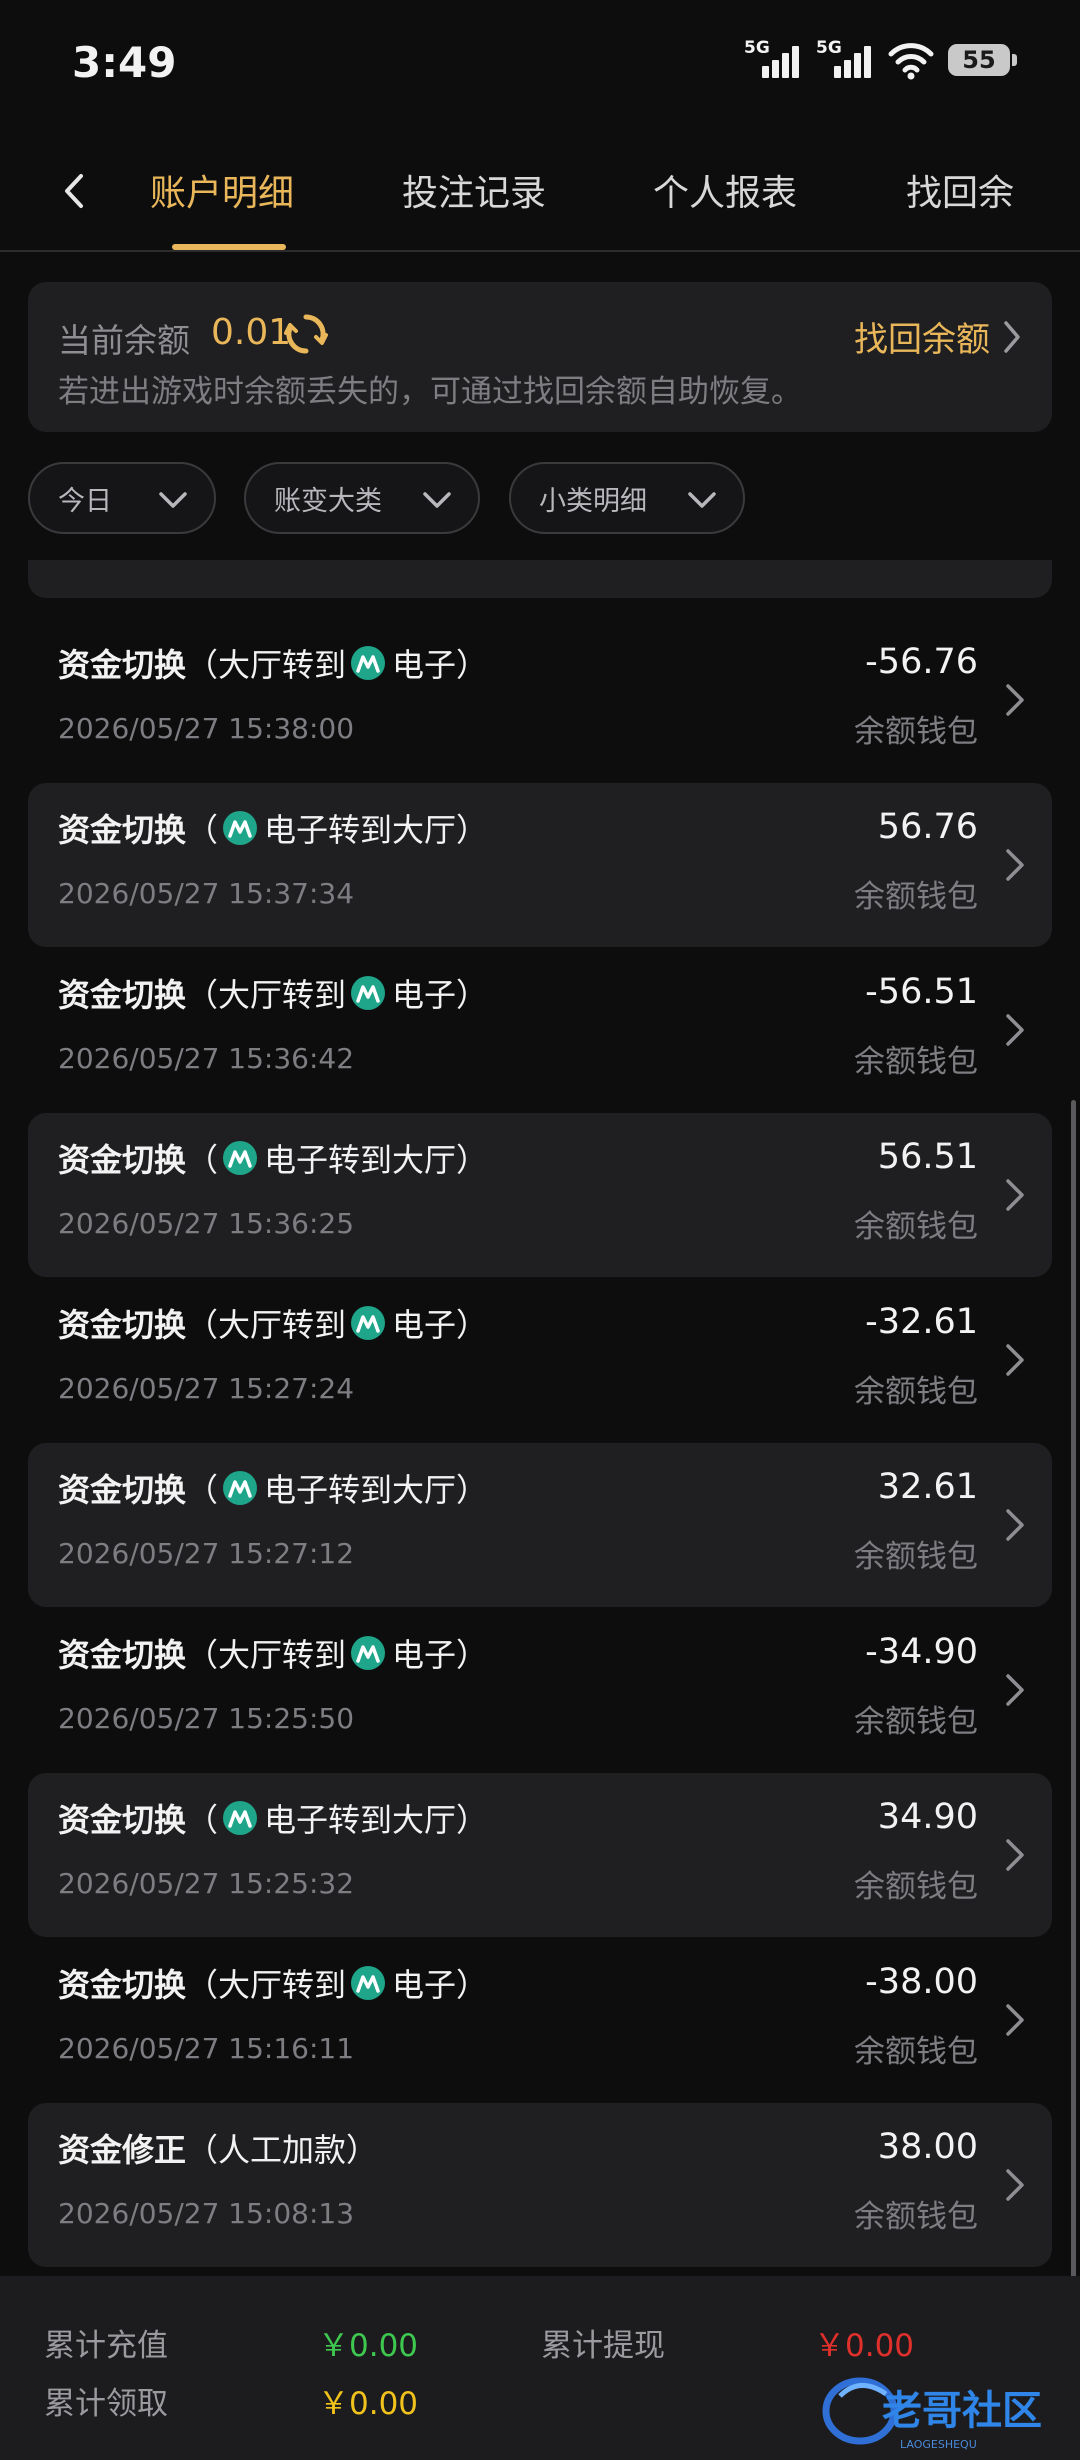 This screenshot has width=1080, height=2460. What do you see at coordinates (368, 2404) in the screenshot?
I see `total-claim-value: ￥0.00` at bounding box center [368, 2404].